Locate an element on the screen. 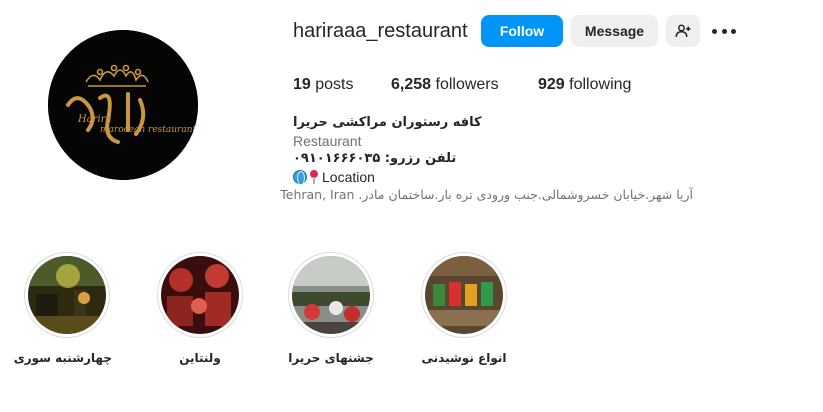  highlight-item: ولنتاین is located at coordinates (200, 308).